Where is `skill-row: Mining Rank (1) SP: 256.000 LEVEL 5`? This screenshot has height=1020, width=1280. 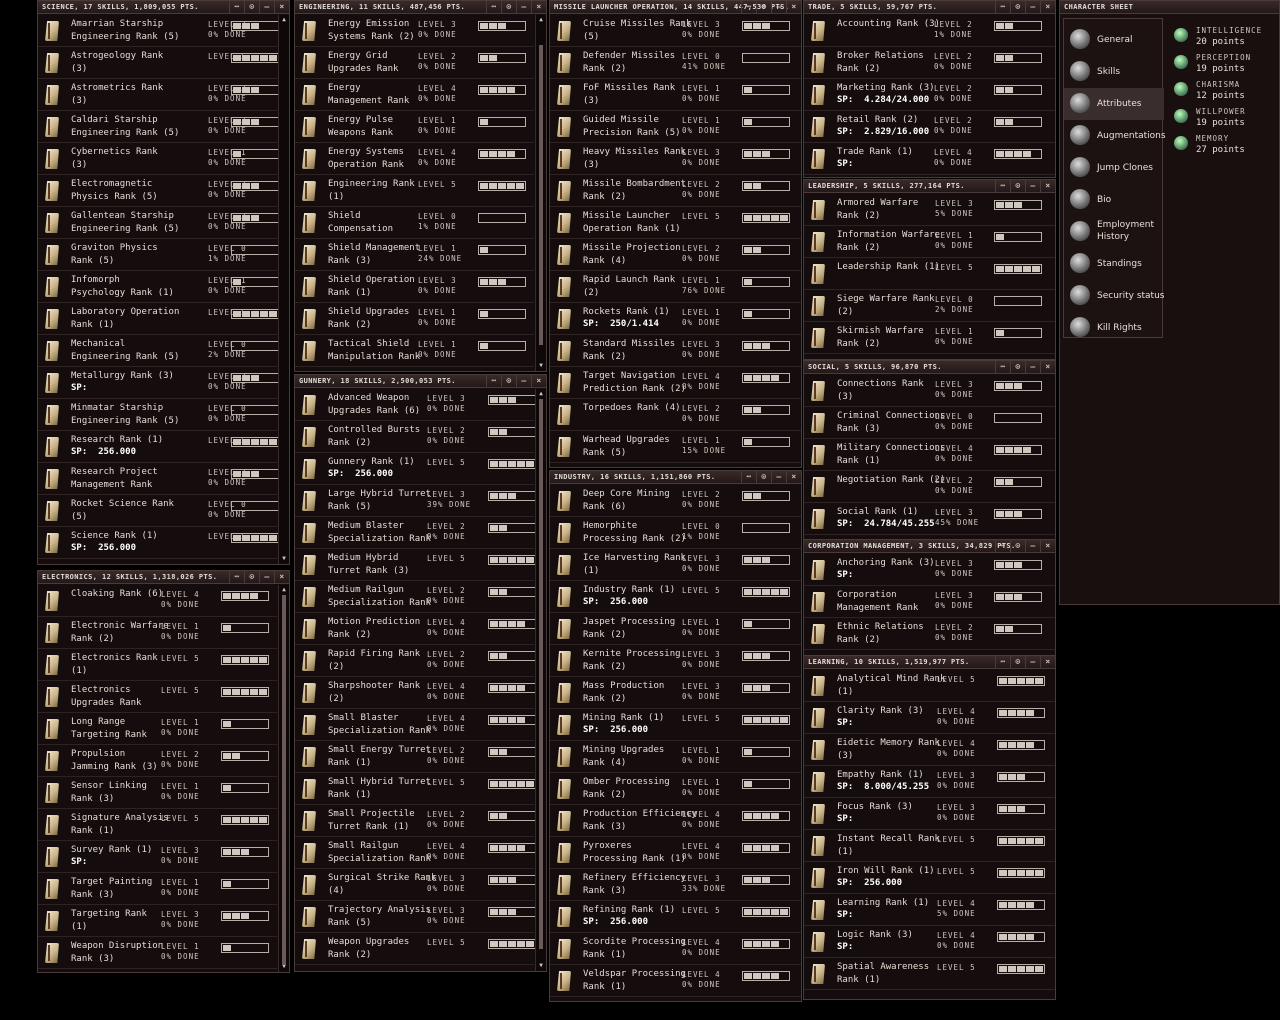
skill-row: Mining Rank (1) SP: 256.000 LEVEL 5 is located at coordinates (675, 725).